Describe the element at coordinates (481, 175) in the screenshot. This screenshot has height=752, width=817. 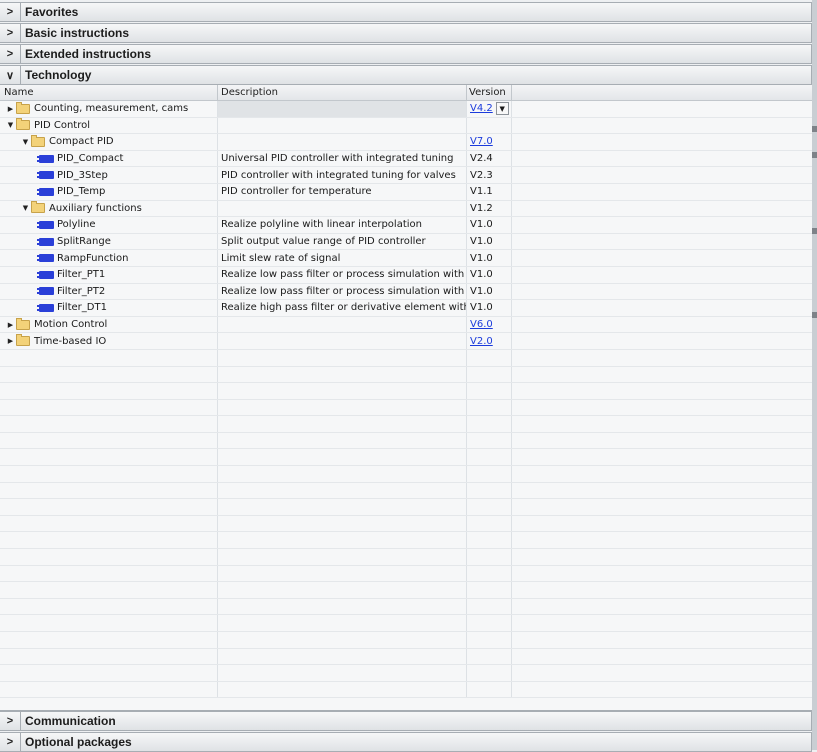
I see `row-version: V2.3` at that location.